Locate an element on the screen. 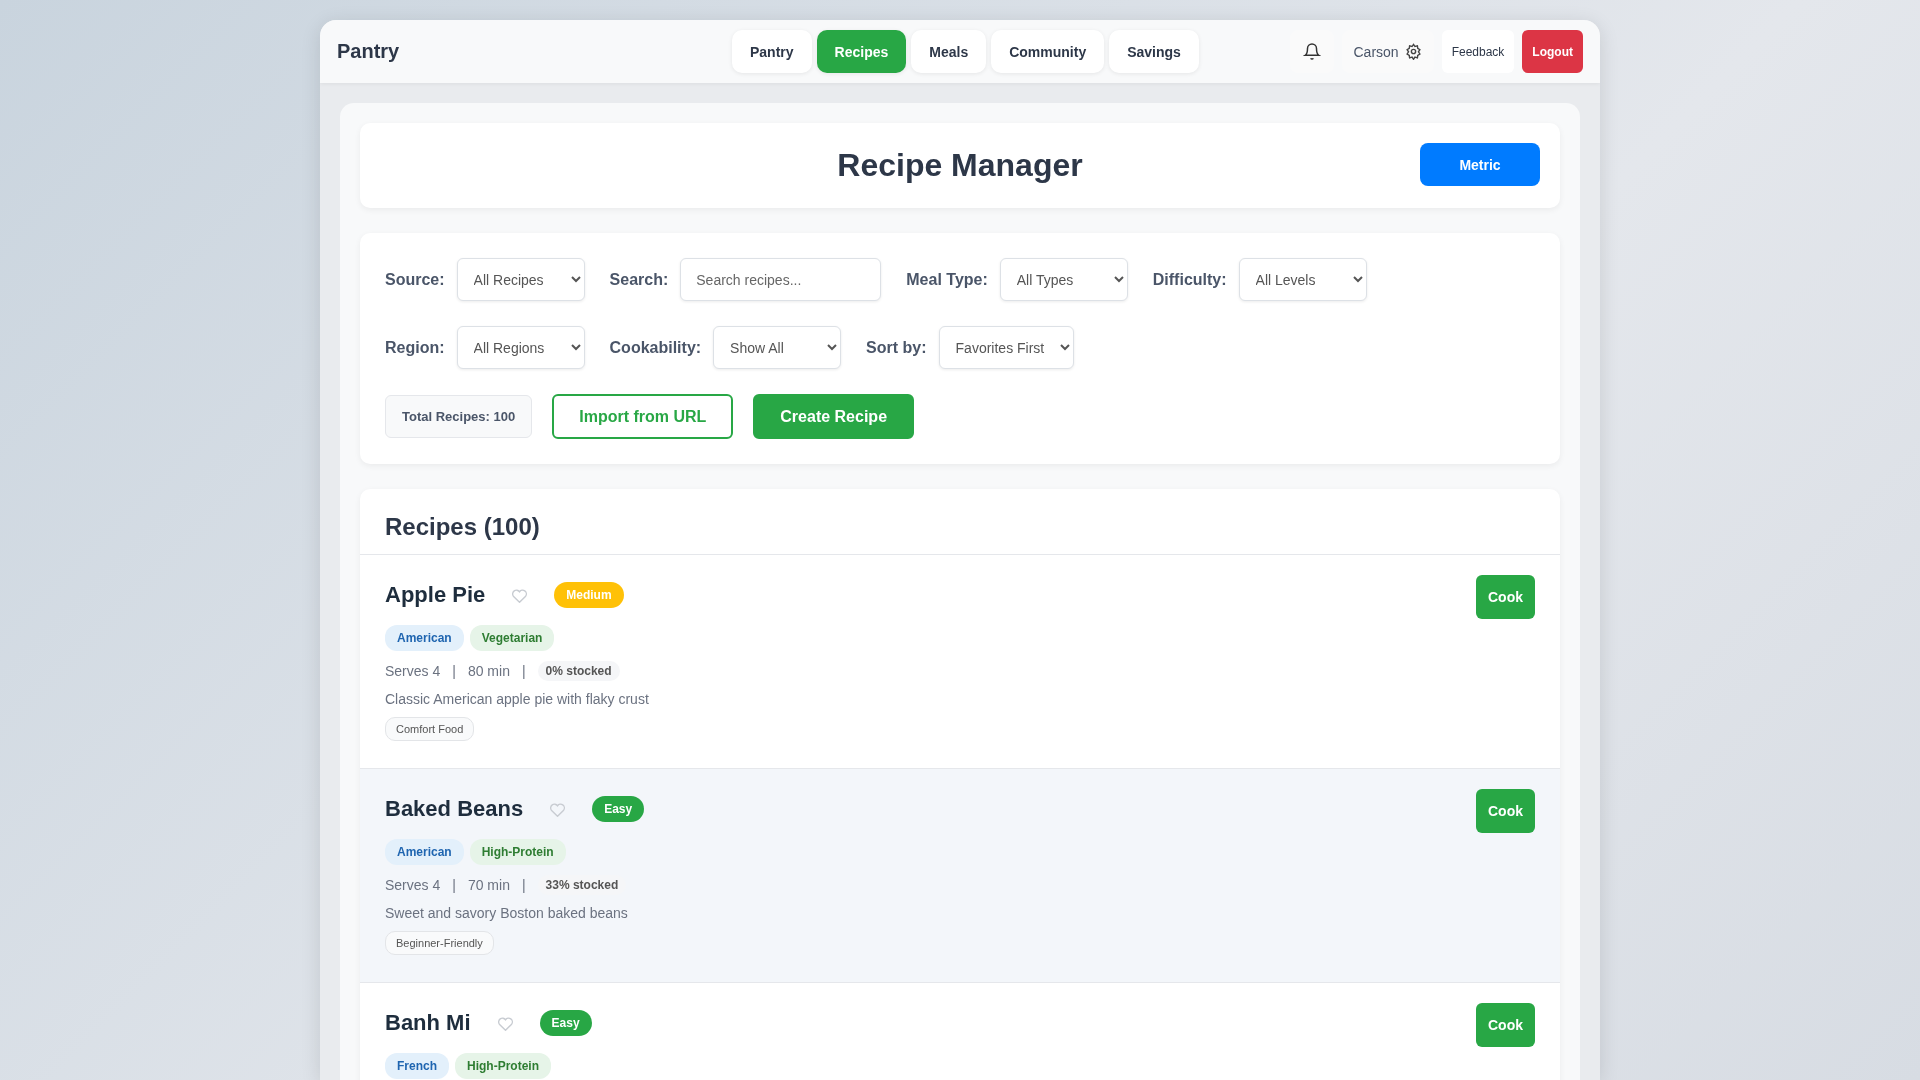 Image resolution: width=1920 pixels, height=1080 pixels. logout-button: Logout is located at coordinates (1552, 51).